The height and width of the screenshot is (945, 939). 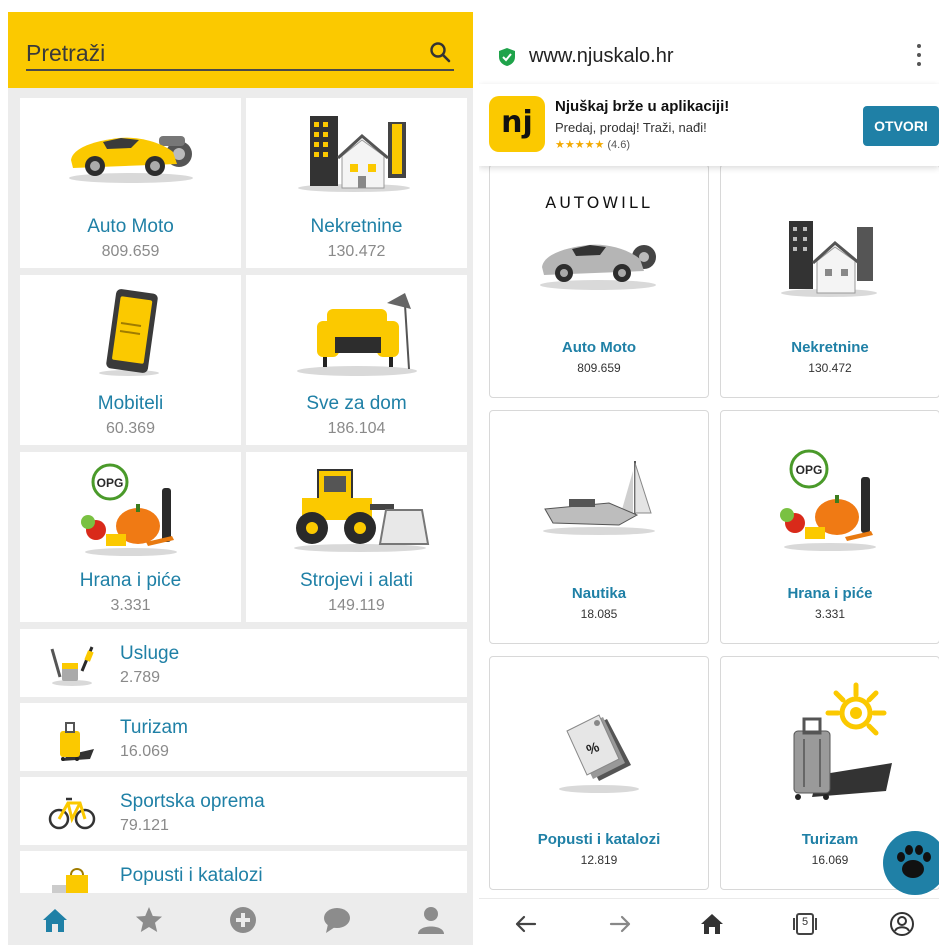 I want to click on user-icon, so click(x=431, y=920).